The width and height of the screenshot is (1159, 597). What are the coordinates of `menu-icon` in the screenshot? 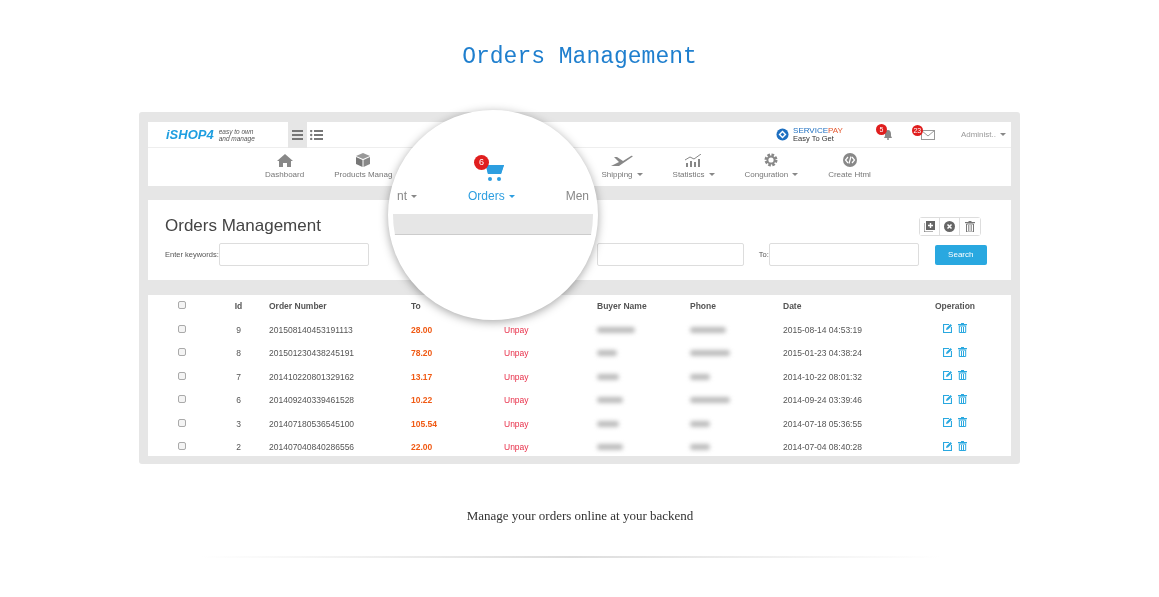 It's located at (297, 135).